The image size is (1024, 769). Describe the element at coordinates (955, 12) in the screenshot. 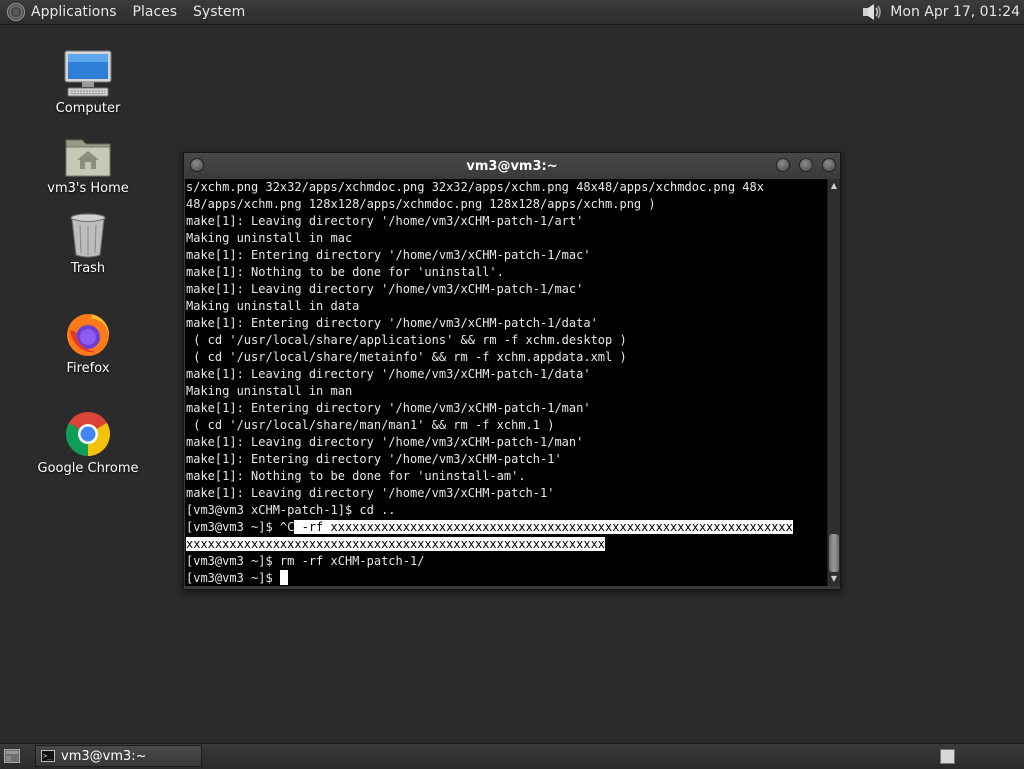

I see `clock: Mon Apr 17, 01:24` at that location.